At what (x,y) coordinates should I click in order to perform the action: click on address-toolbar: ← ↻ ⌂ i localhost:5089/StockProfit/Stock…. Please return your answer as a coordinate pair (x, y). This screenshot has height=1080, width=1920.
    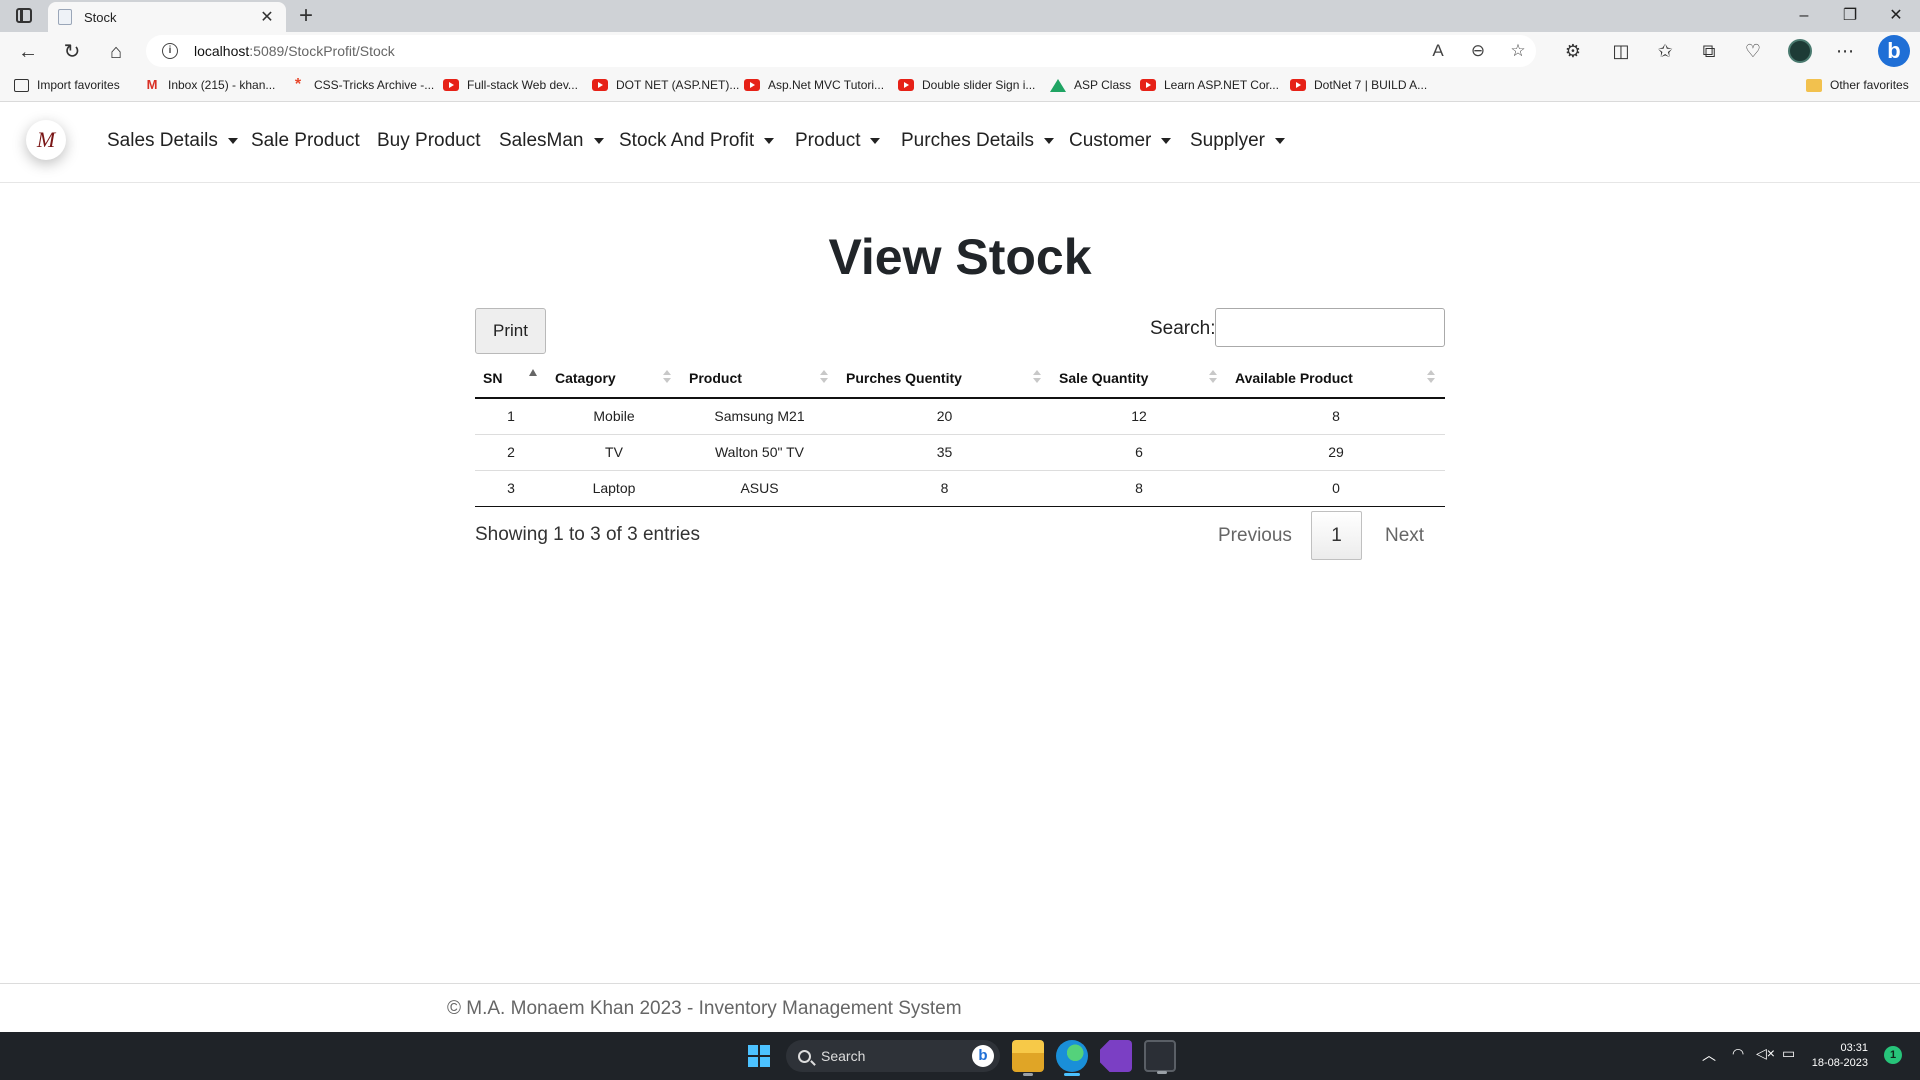
    Looking at the image, I should click on (960, 51).